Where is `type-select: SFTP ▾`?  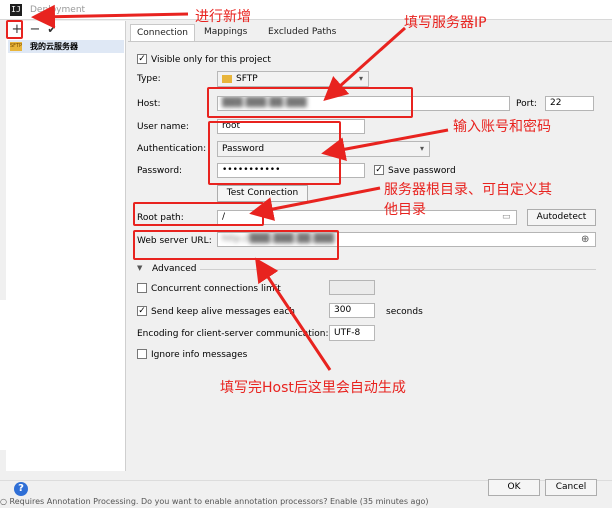
type-select: SFTP ▾ is located at coordinates (293, 79).